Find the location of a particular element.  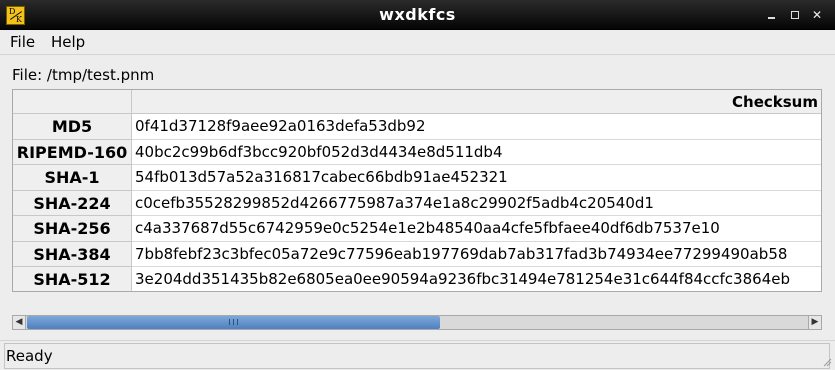

checksum-cell: 54fb013d57a52a316817cabec66bdb91ae452321 is located at coordinates (476, 178).